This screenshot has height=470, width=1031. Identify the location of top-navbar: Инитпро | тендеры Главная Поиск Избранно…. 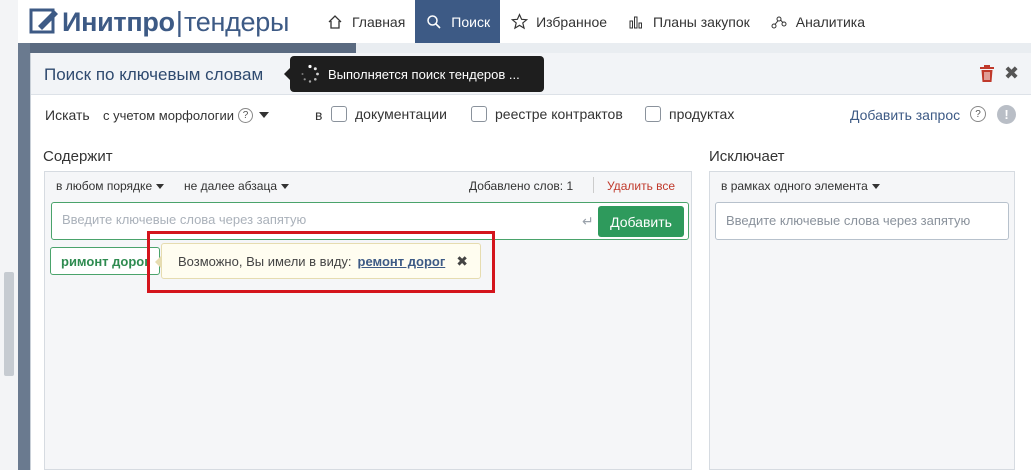
(515, 21).